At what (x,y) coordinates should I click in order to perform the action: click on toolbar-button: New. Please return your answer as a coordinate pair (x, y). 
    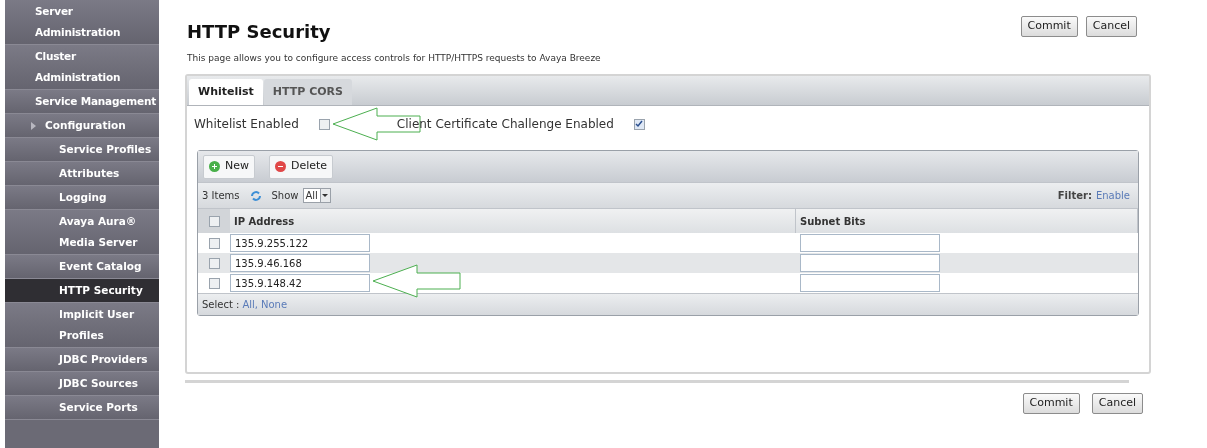
    Looking at the image, I should click on (229, 166).